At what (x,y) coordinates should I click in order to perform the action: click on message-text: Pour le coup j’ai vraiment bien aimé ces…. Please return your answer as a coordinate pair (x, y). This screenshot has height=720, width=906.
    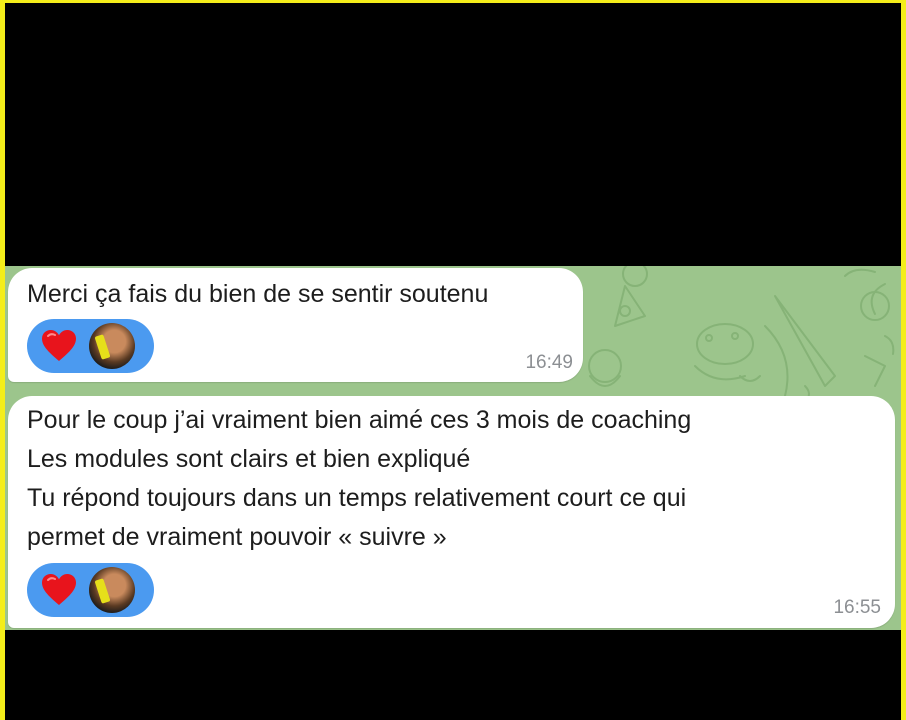
    Looking at the image, I should click on (359, 478).